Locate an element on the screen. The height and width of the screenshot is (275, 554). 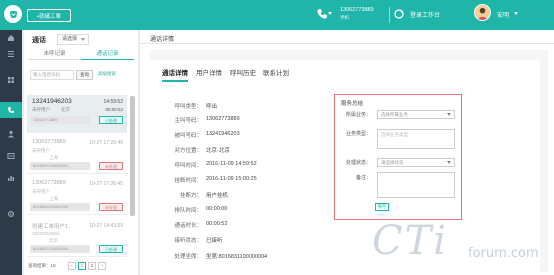
page-title: 通话详情 is located at coordinates (162, 40).